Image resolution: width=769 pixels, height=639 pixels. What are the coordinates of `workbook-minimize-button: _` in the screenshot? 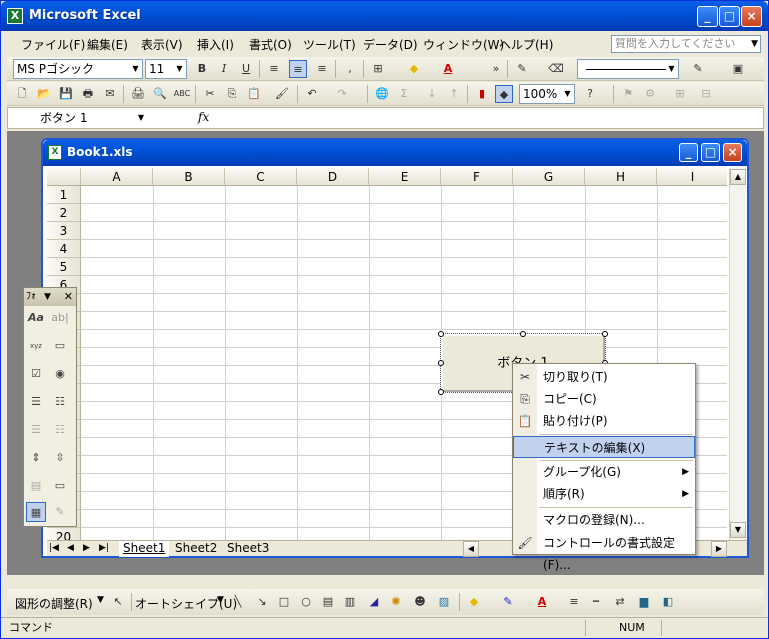 It's located at (688, 152).